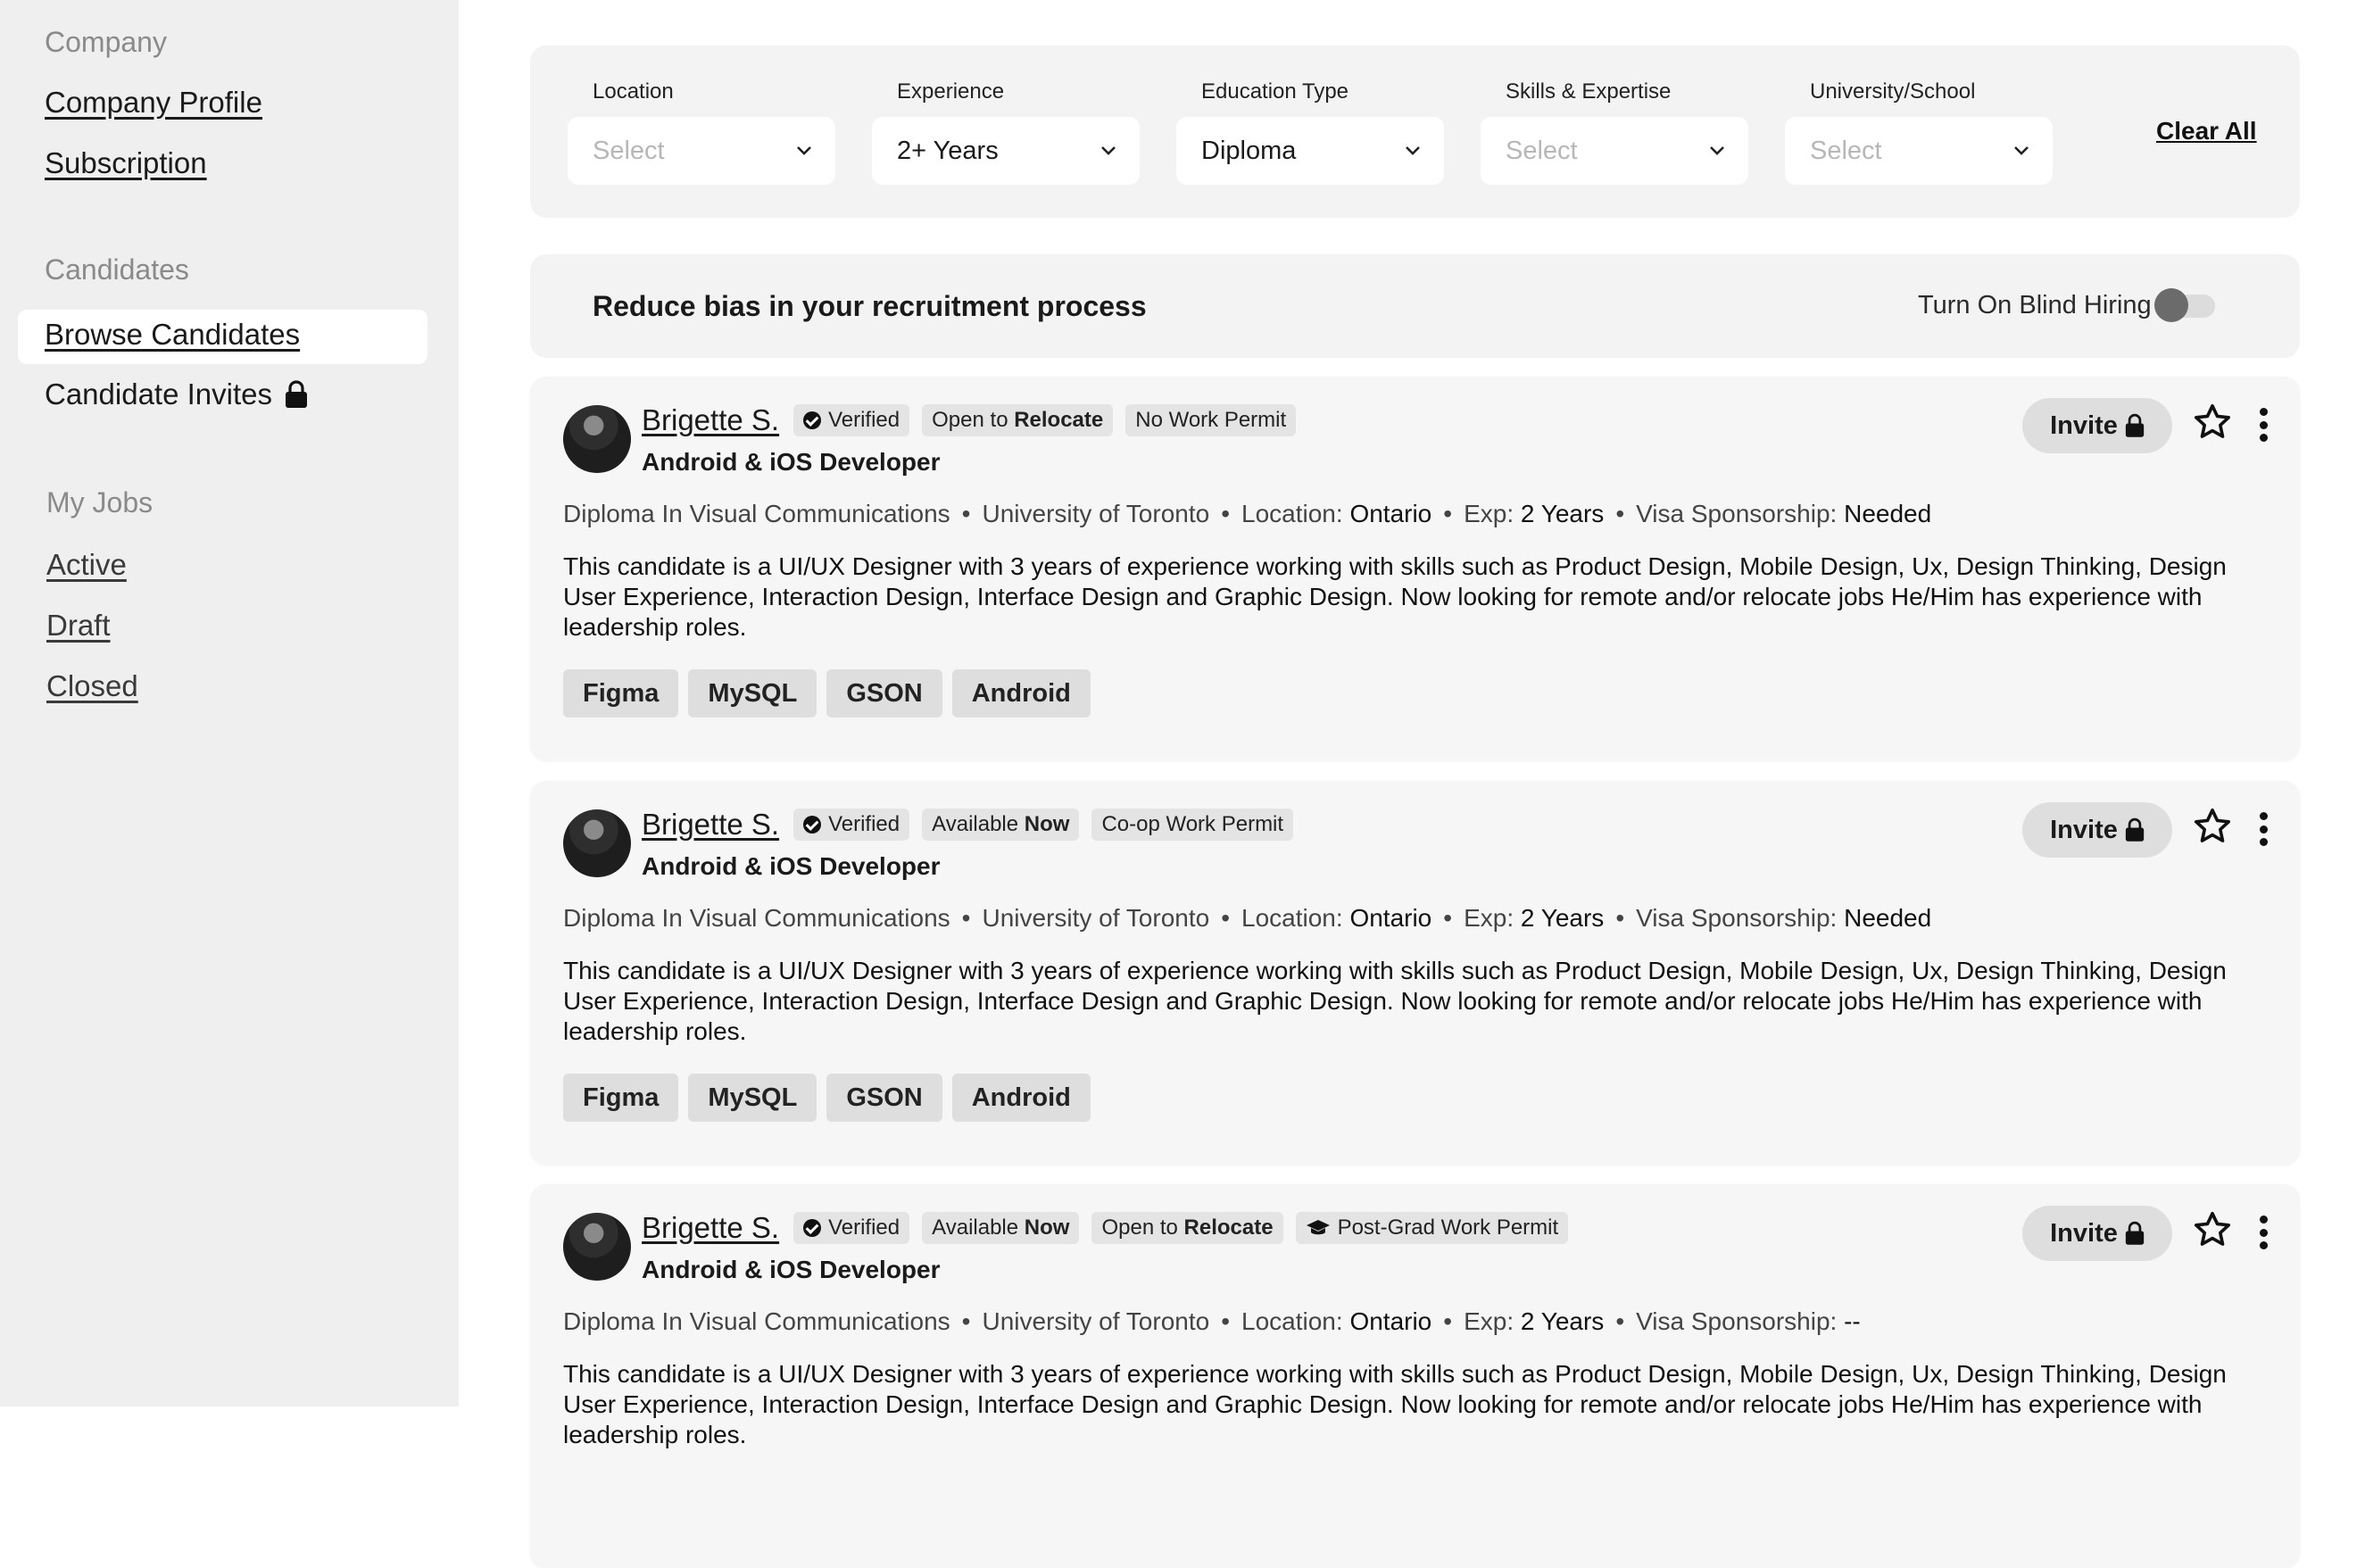  I want to click on experience-select: 2+ Years, so click(1006, 151).